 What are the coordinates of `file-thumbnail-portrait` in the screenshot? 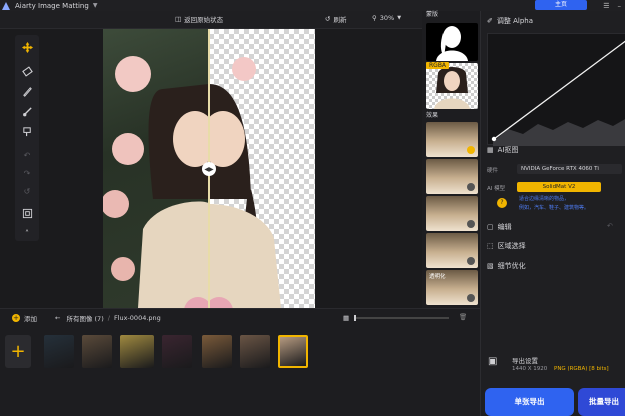 It's located at (255, 351).